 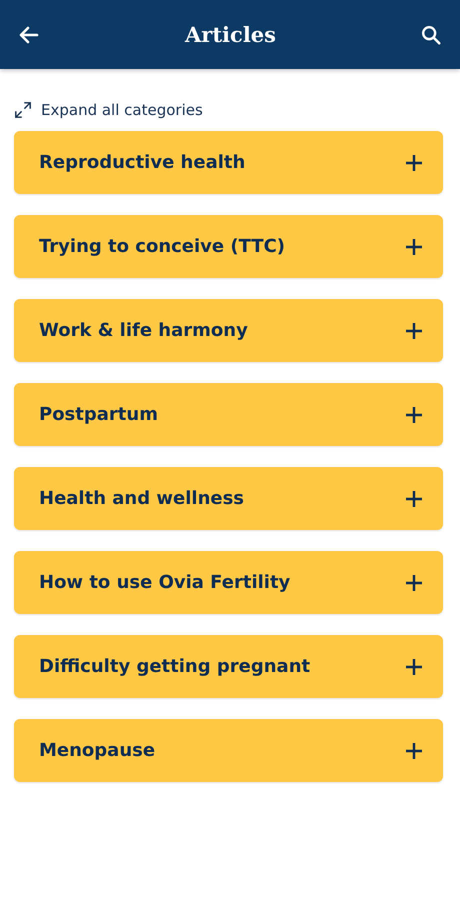 What do you see at coordinates (97, 750) in the screenshot?
I see `category-title: Menopause` at bounding box center [97, 750].